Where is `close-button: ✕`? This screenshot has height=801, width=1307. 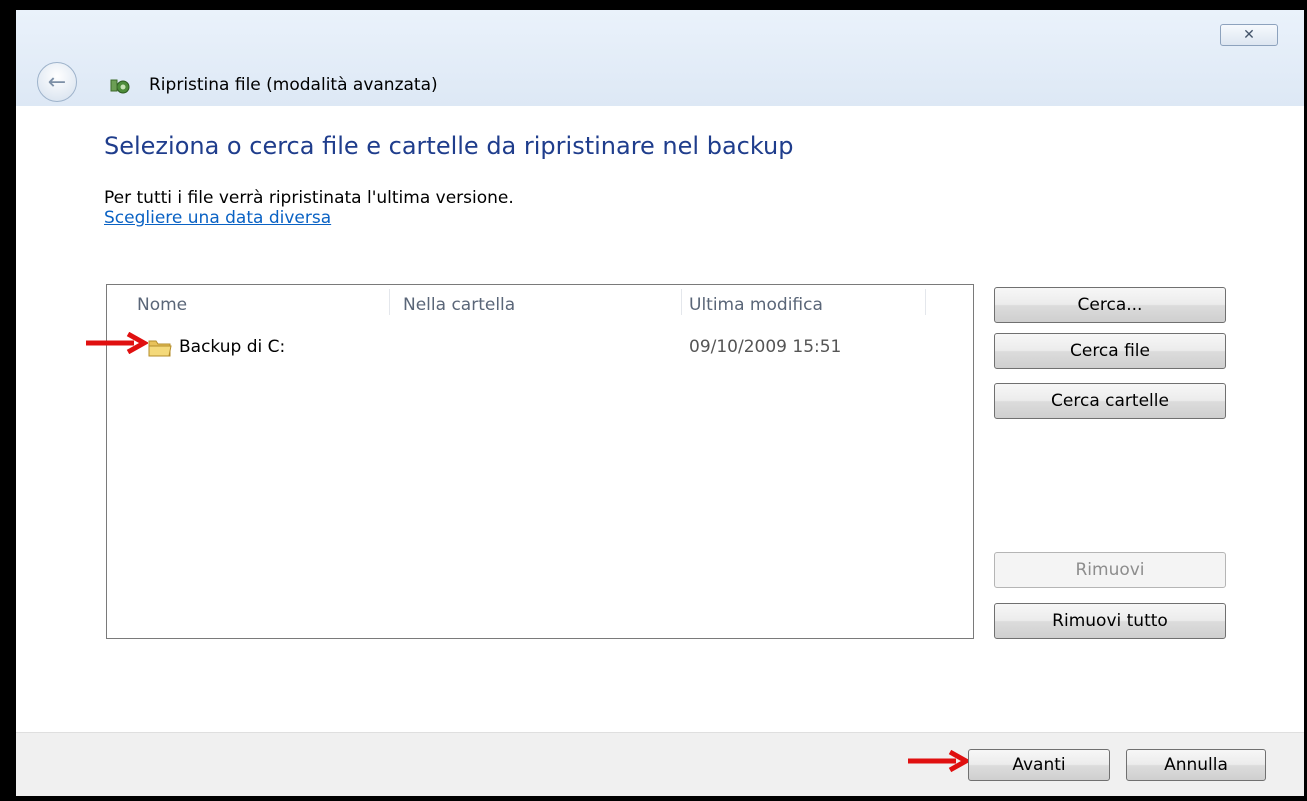
close-button: ✕ is located at coordinates (1249, 35).